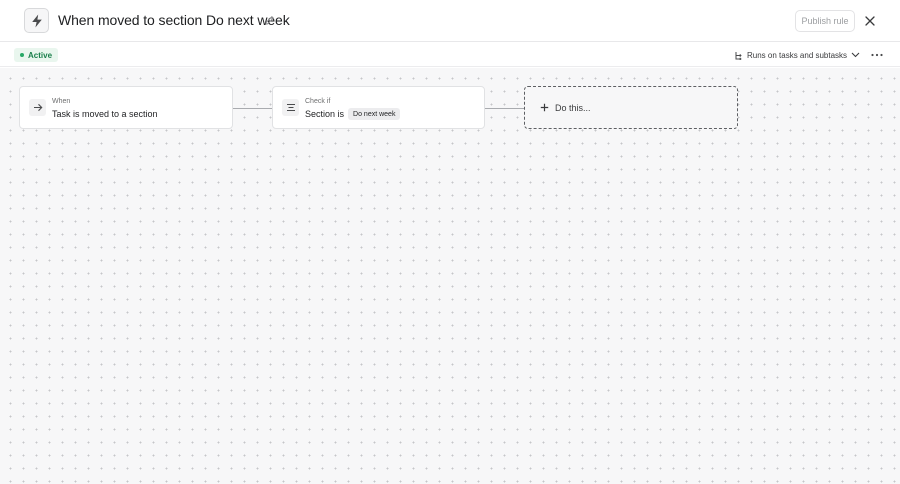 The image size is (900, 484). I want to click on status-label: Active, so click(40, 55).